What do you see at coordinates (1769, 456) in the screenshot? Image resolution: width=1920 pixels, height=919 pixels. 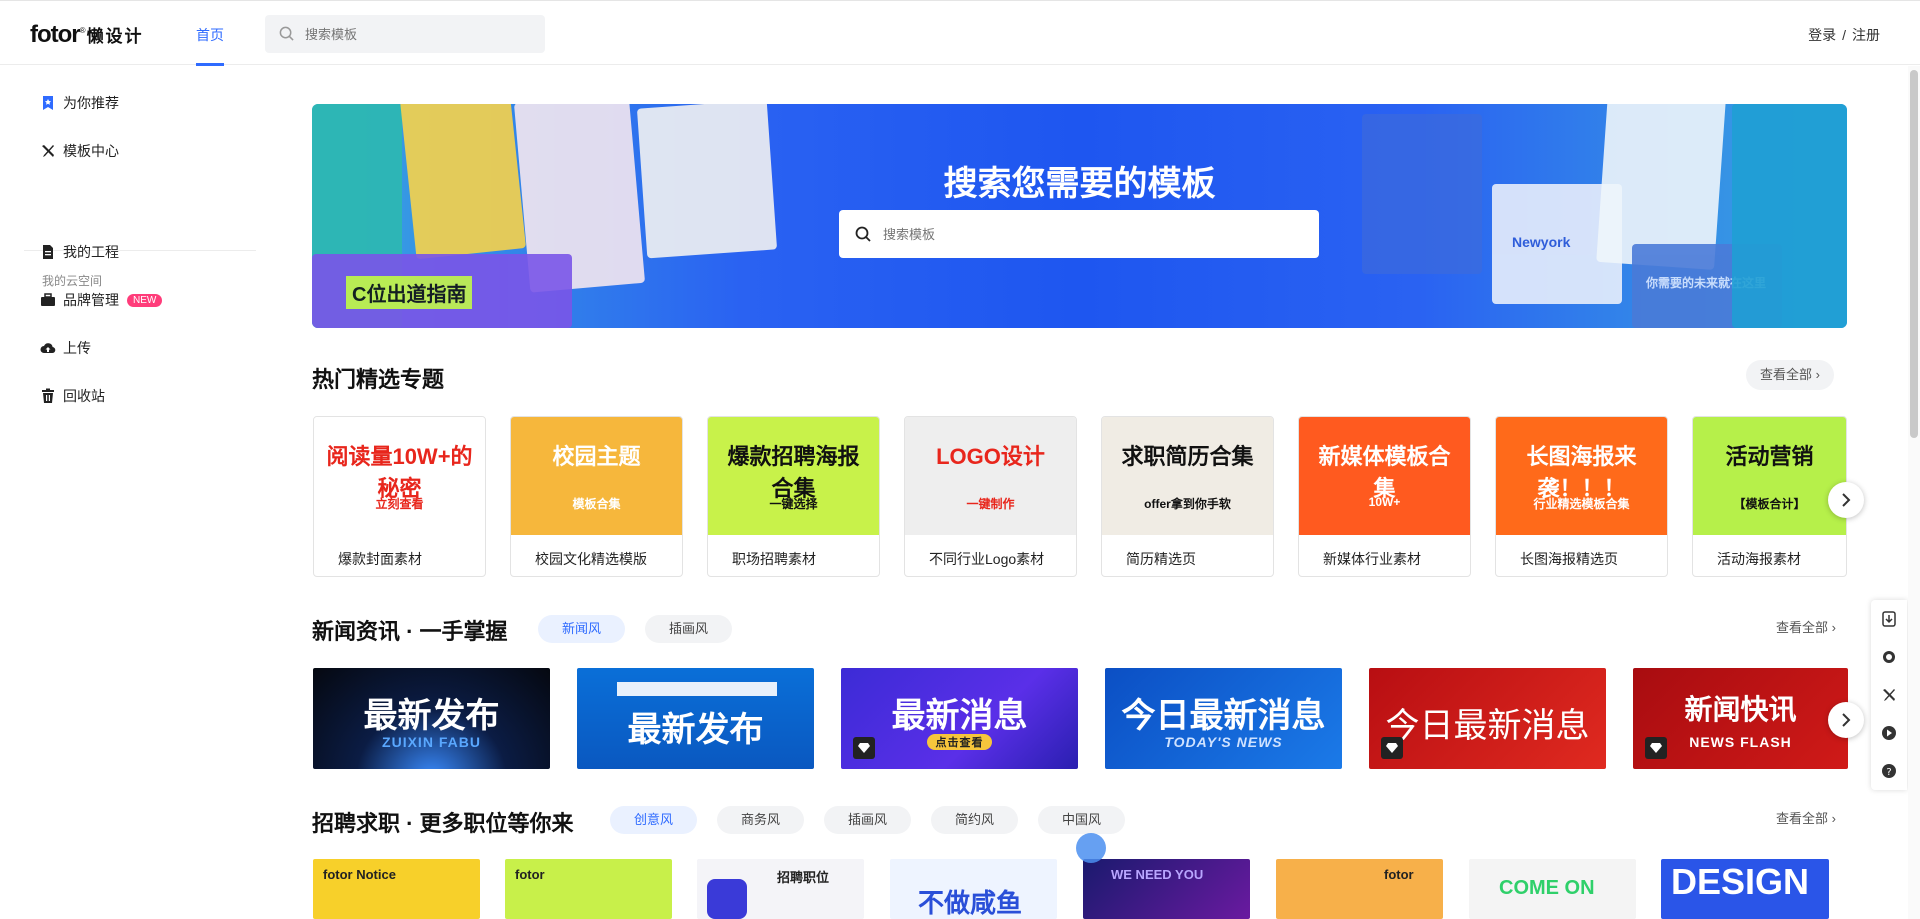 I see `topic-card-art-title: 活动营销` at bounding box center [1769, 456].